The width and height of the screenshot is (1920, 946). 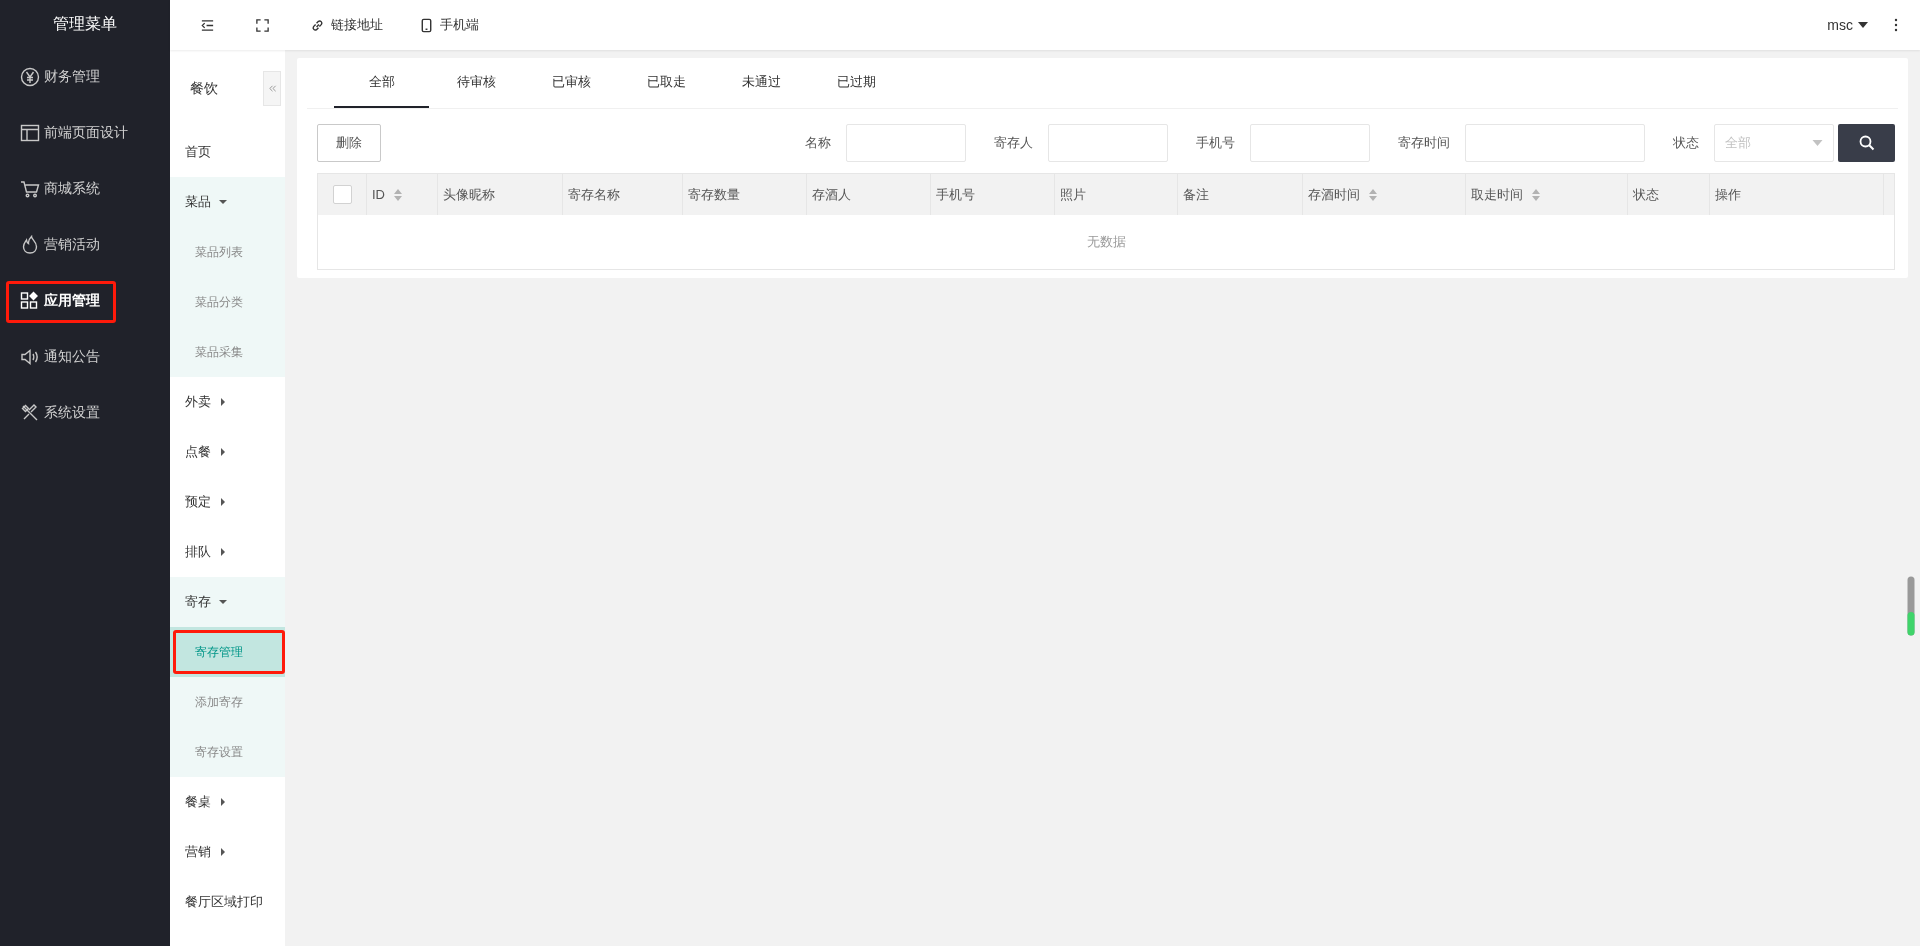 I want to click on filter-label: 状态, so click(x=1686, y=143).